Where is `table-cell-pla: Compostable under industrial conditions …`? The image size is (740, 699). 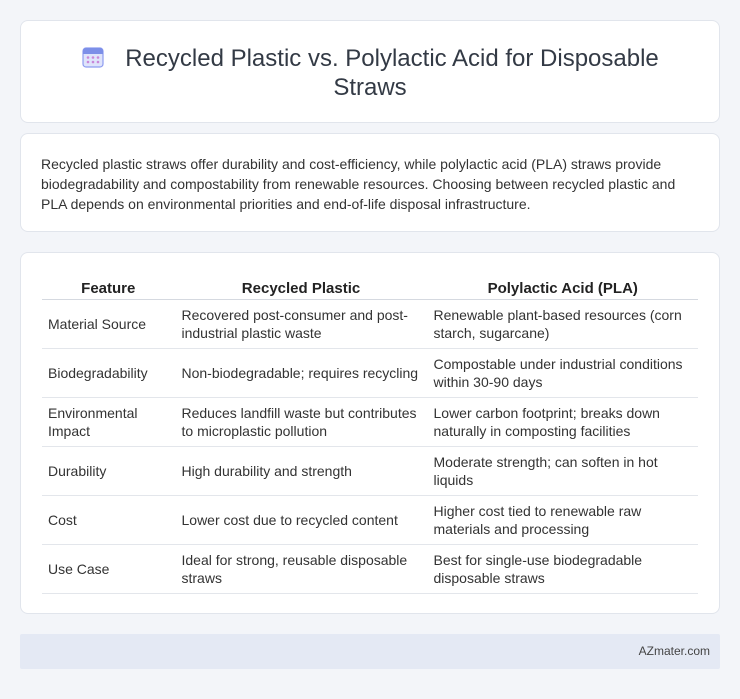
table-cell-pla: Compostable under industrial conditions … is located at coordinates (562, 373).